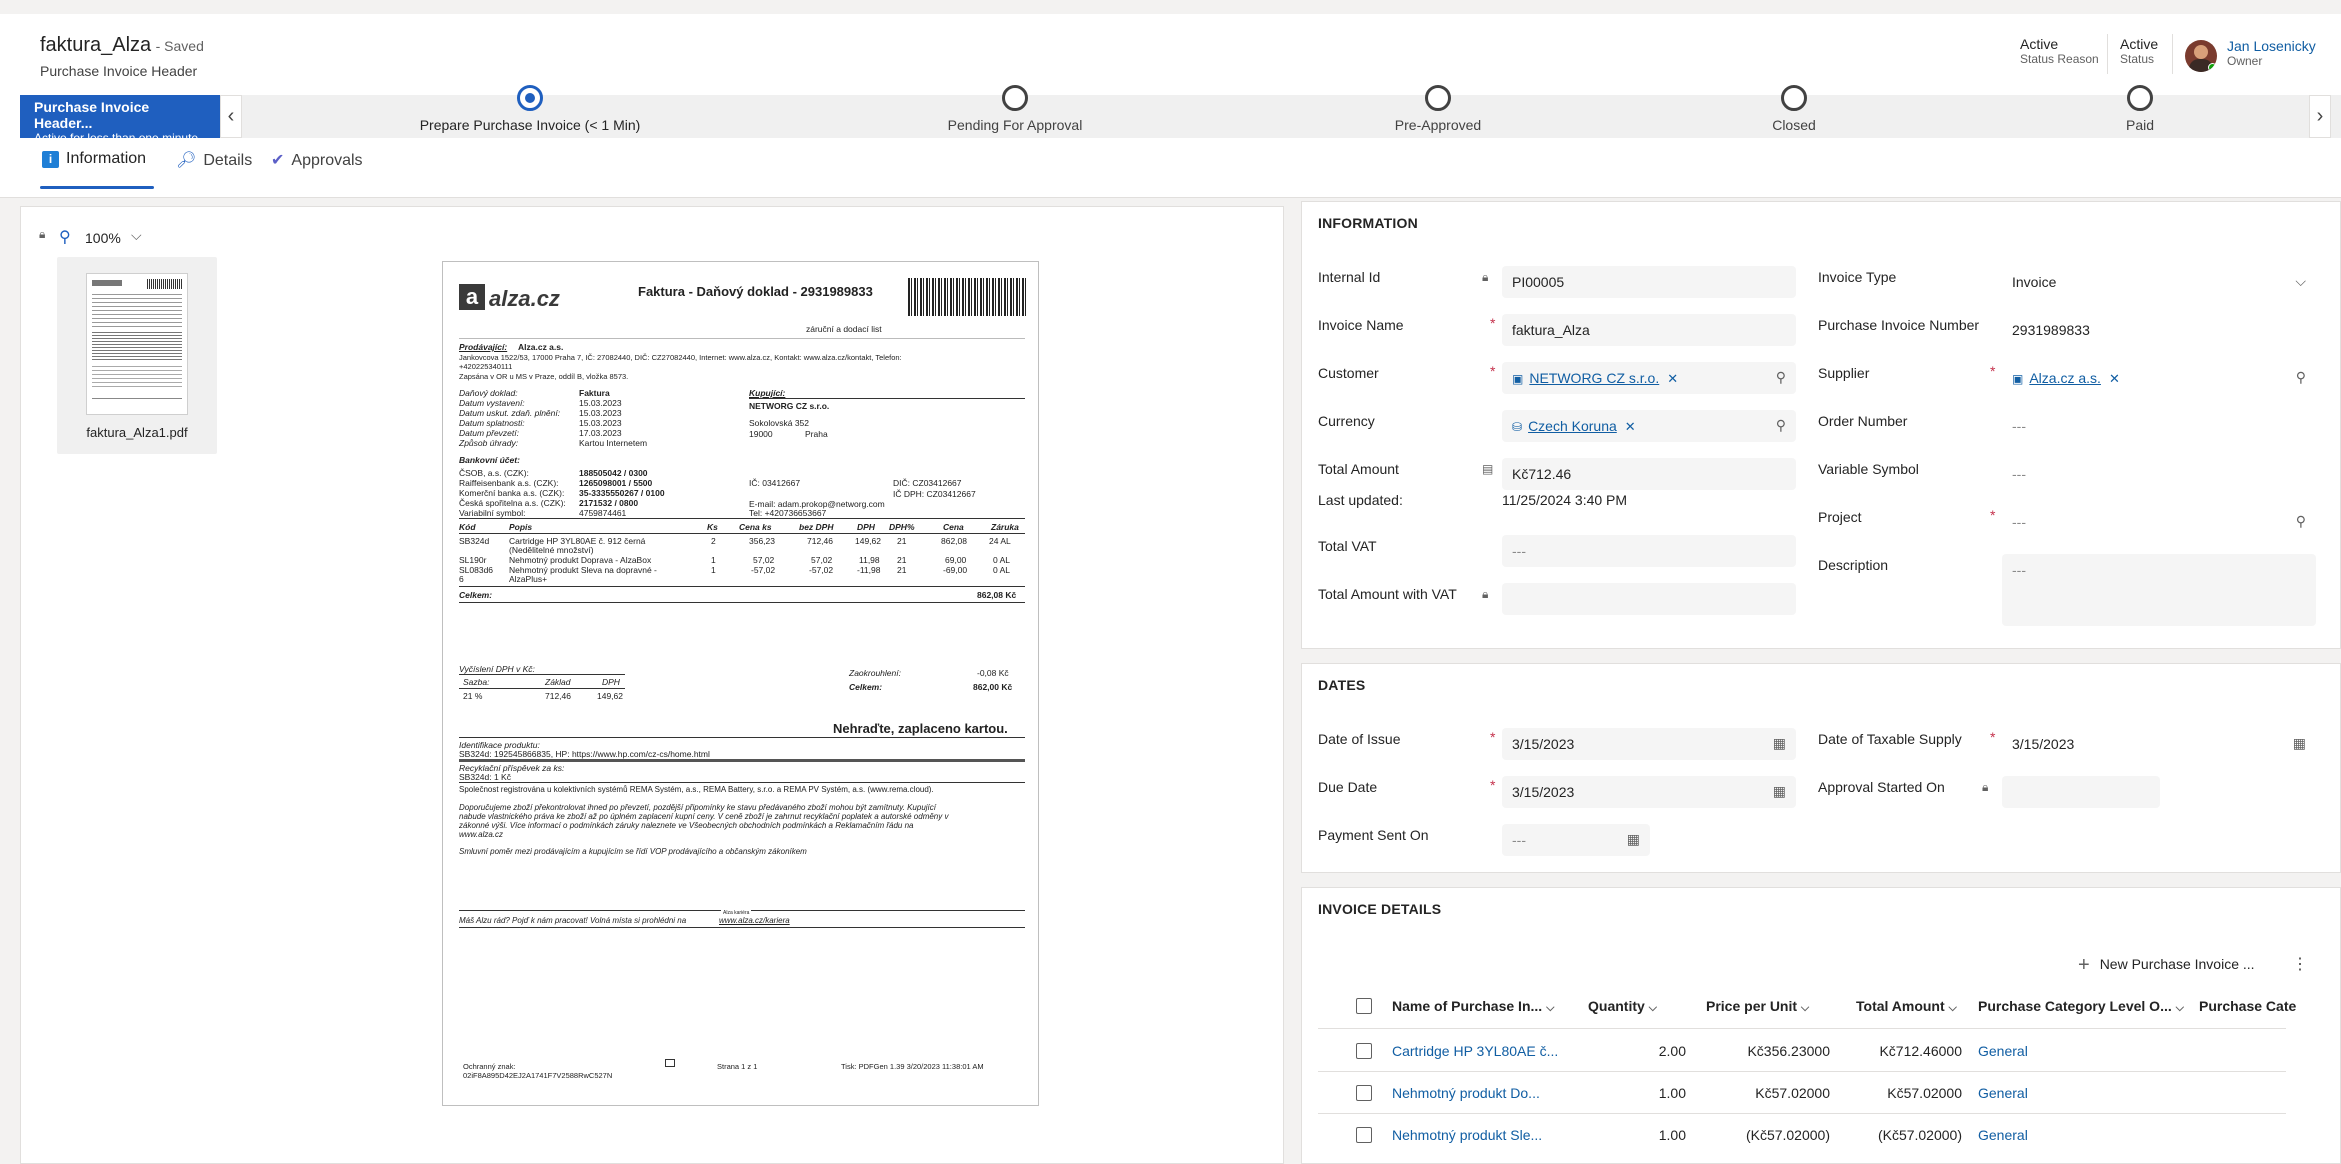  Describe the element at coordinates (1840, 517) in the screenshot. I see `field-label: Project` at that location.